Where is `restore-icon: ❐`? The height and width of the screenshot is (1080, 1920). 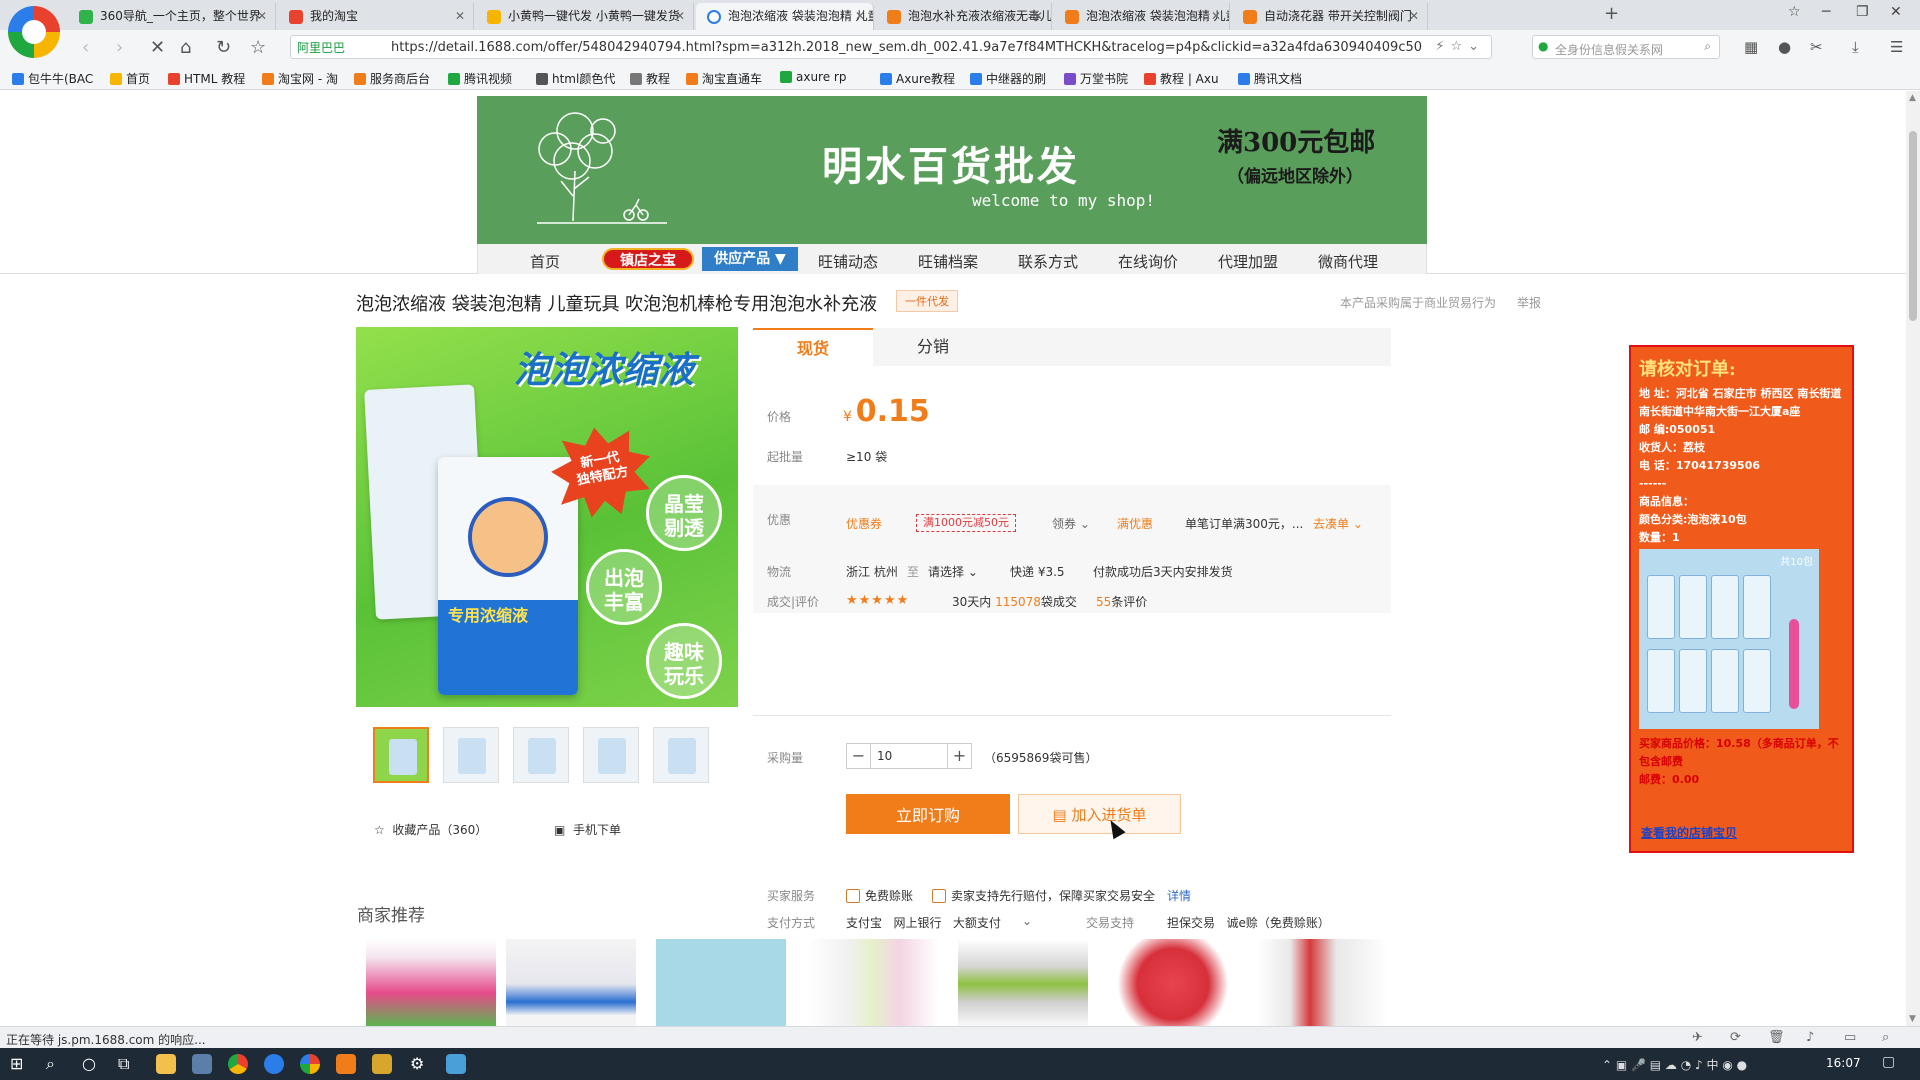 restore-icon: ❐ is located at coordinates (1862, 12).